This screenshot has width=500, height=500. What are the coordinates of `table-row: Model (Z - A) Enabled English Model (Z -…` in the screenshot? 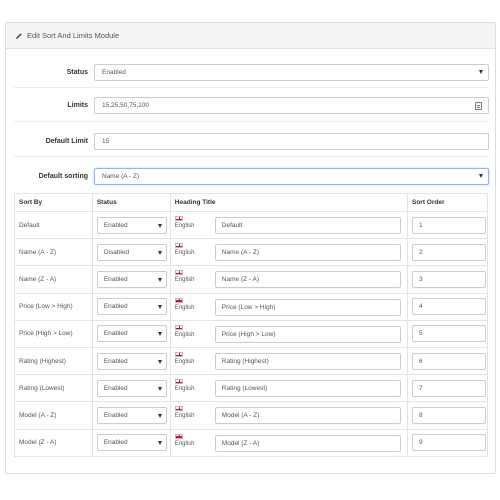 It's located at (251, 442).